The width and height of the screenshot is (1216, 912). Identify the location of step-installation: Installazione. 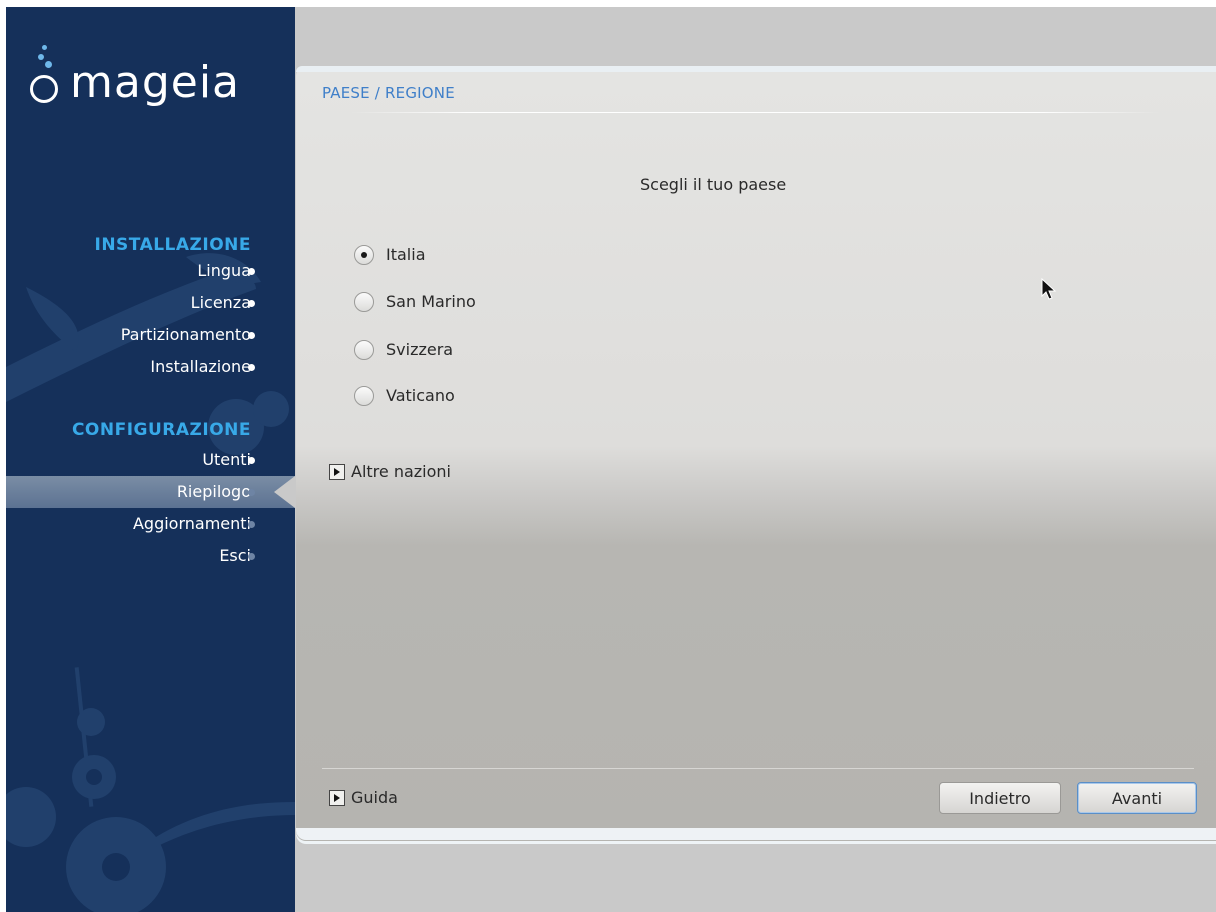
(200, 366).